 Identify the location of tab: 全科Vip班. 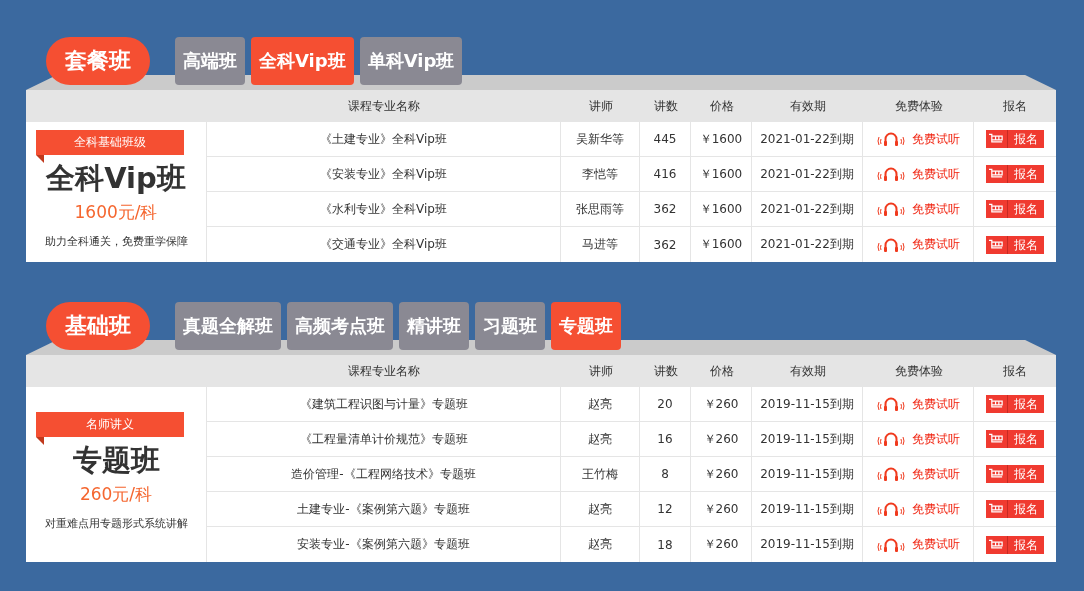
(302, 61).